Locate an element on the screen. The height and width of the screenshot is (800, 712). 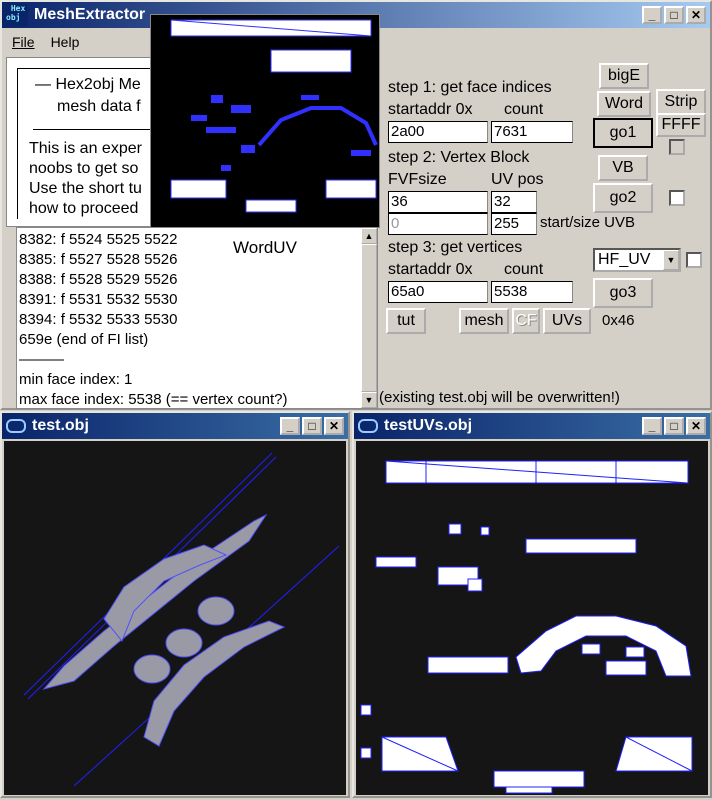
go2-button: go2 is located at coordinates (623, 198).